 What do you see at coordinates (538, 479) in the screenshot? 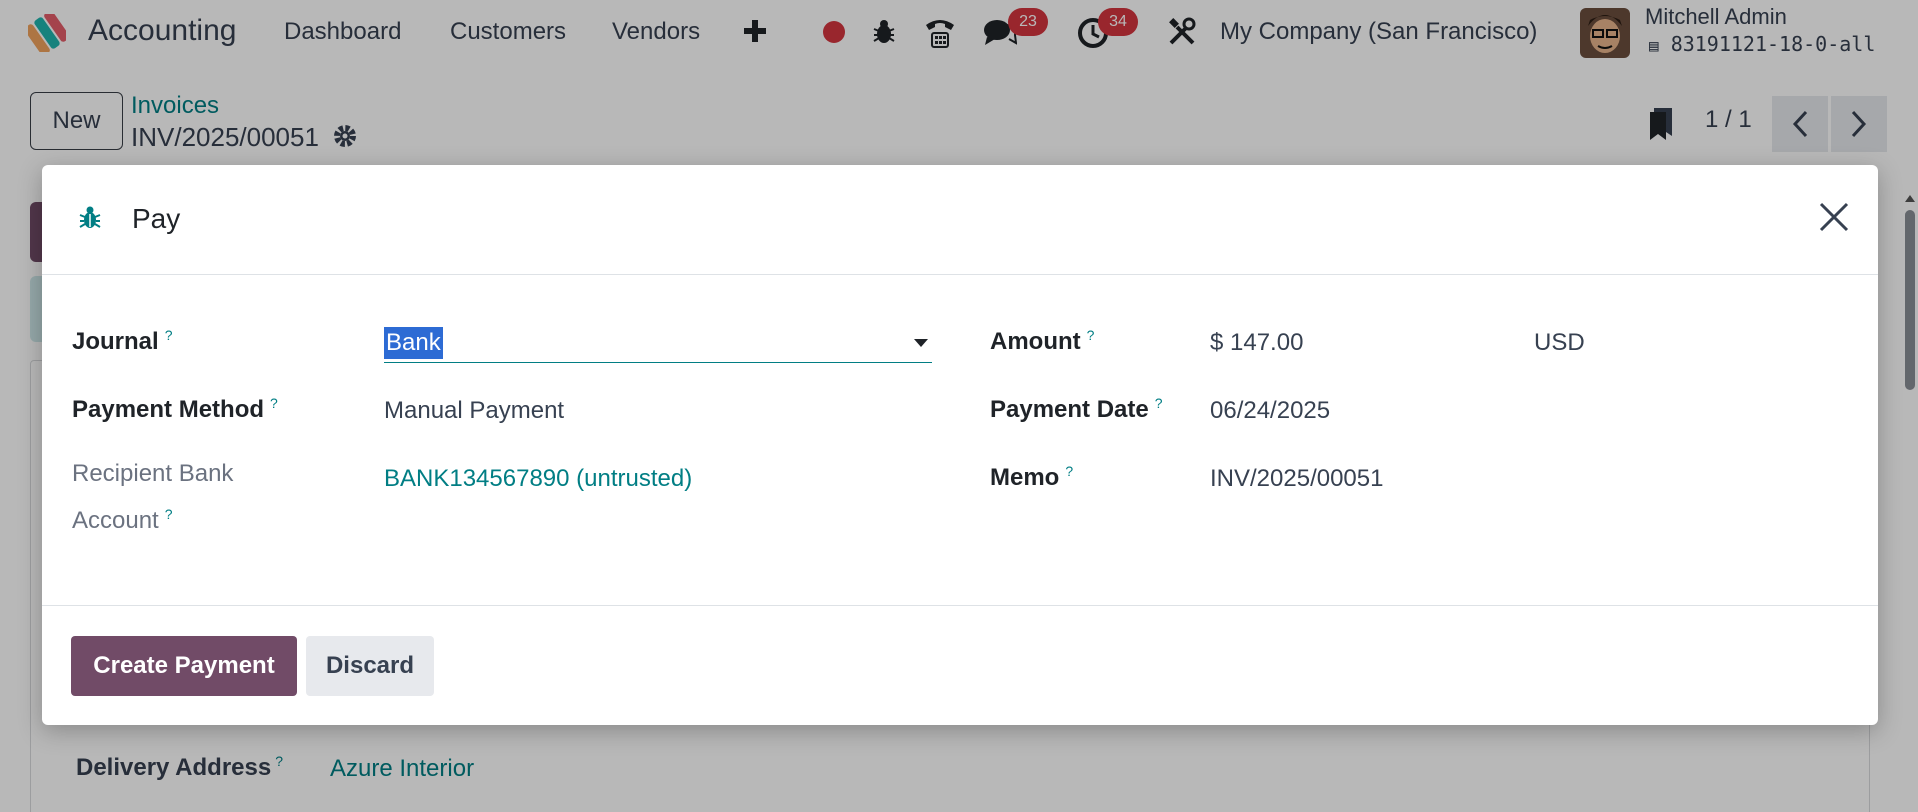
I see `recipient-bank-account-link: BANK134567890 (untrusted)` at bounding box center [538, 479].